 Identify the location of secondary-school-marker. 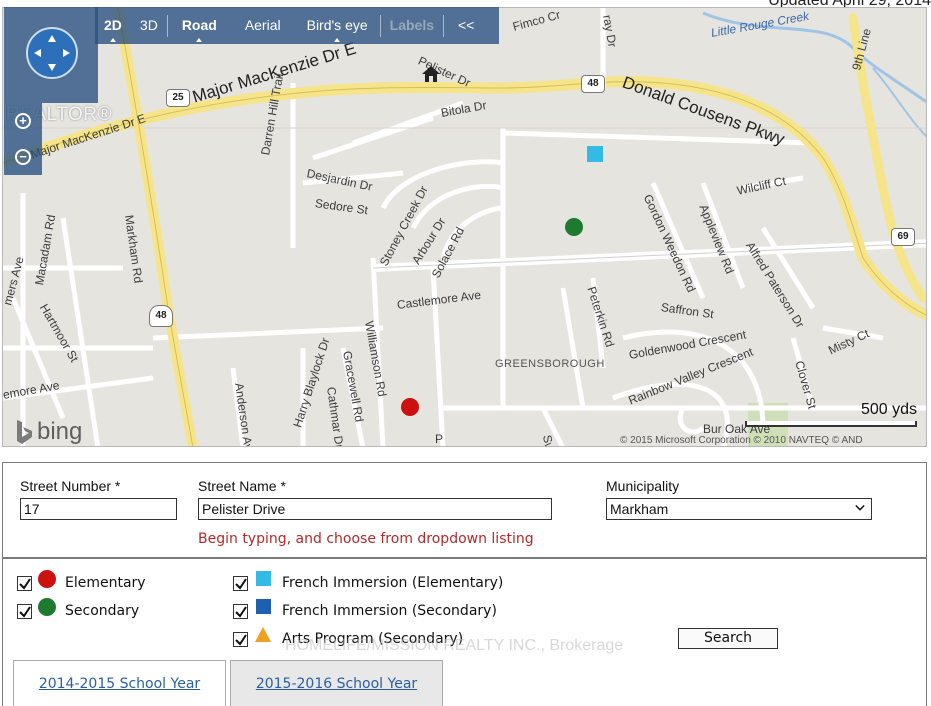
(574, 227).